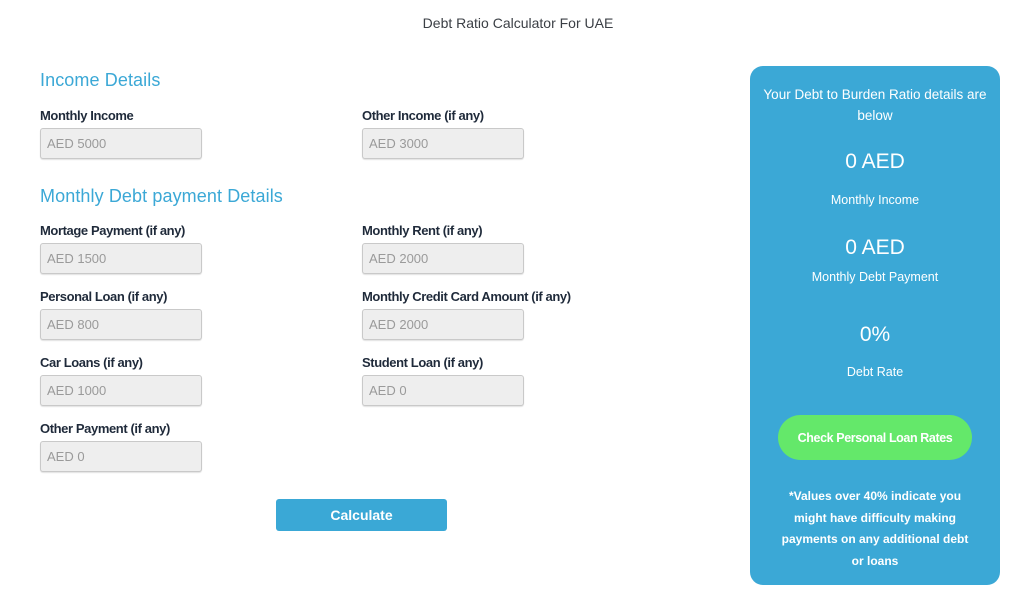  What do you see at coordinates (443, 390) in the screenshot?
I see `student-loan-input` at bounding box center [443, 390].